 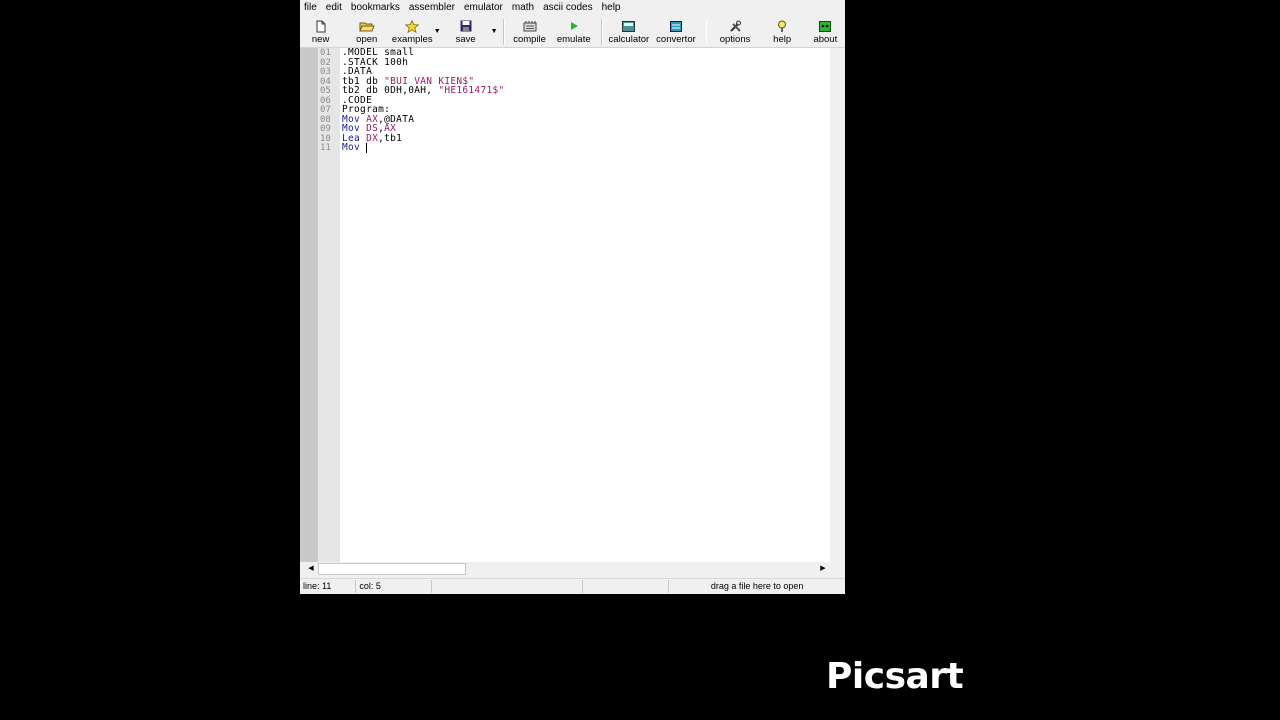 What do you see at coordinates (325, 72) in the screenshot?
I see `line-number: 03` at bounding box center [325, 72].